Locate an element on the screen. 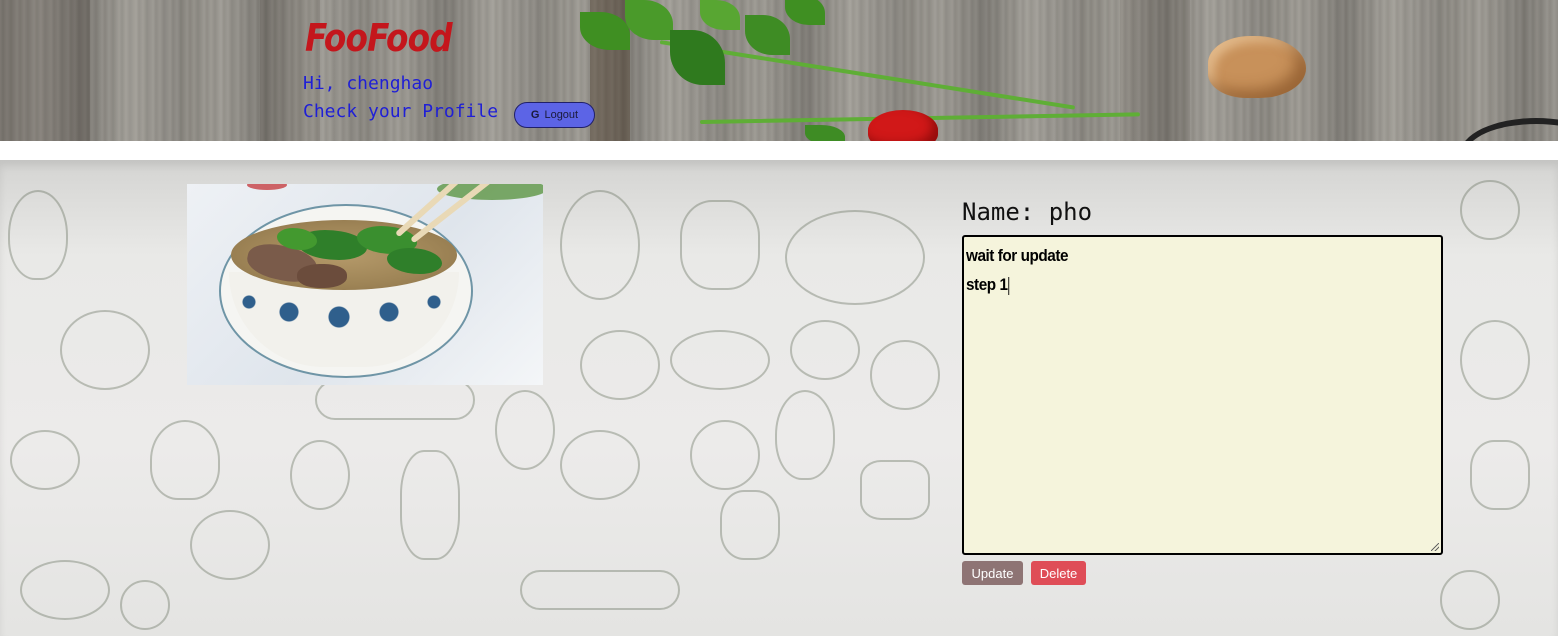 This screenshot has width=1558, height=636. brand-logo: FooFood is located at coordinates (379, 38).